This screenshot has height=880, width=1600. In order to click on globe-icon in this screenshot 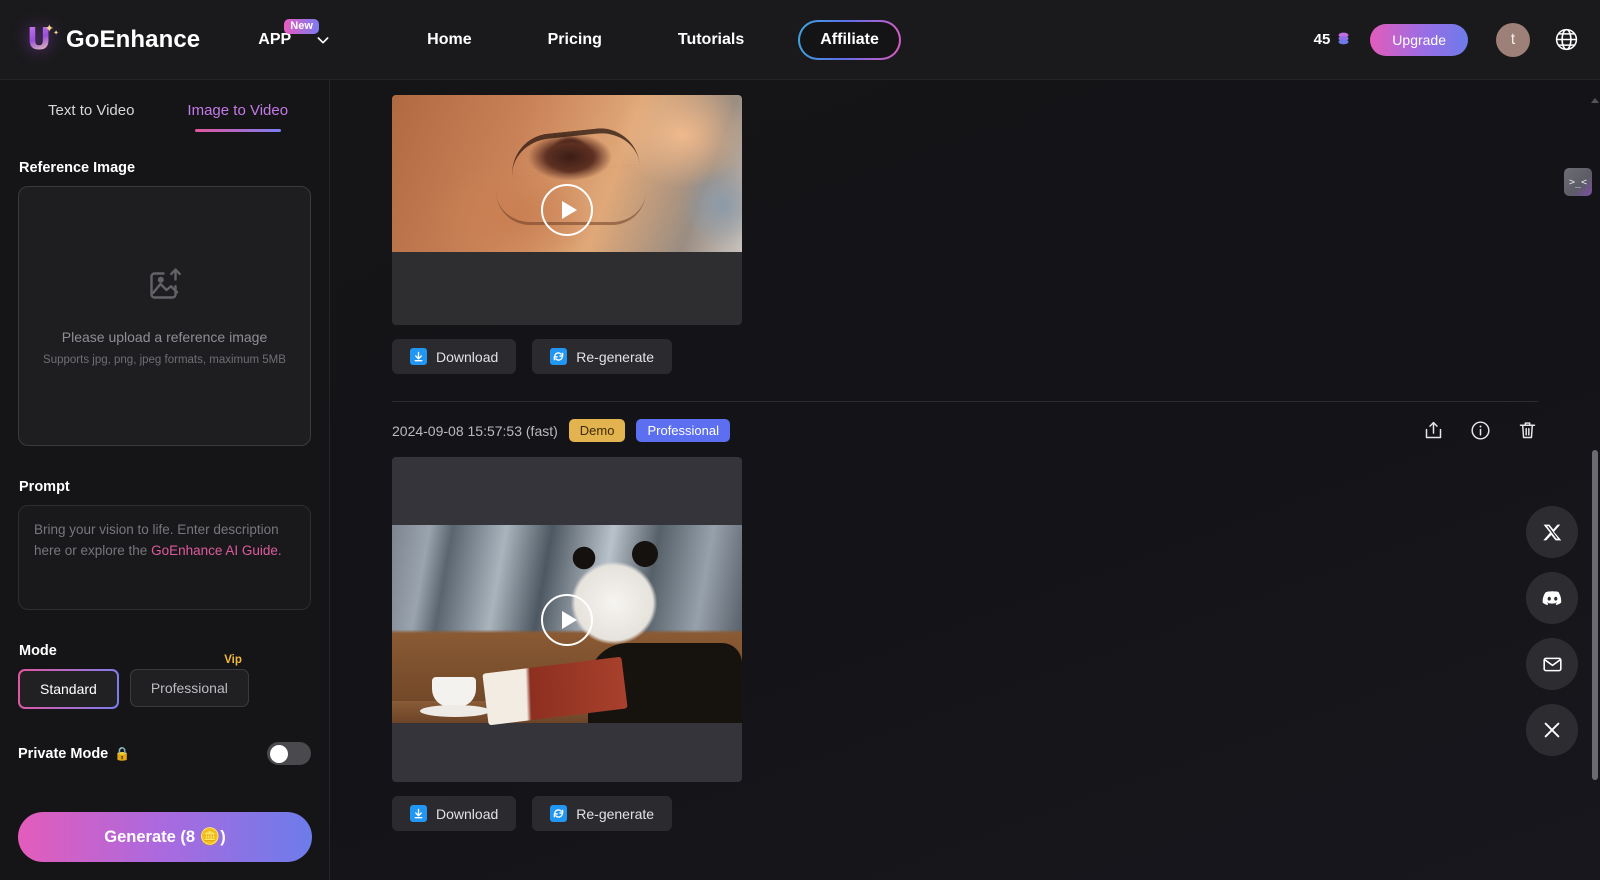, I will do `click(1566, 40)`.